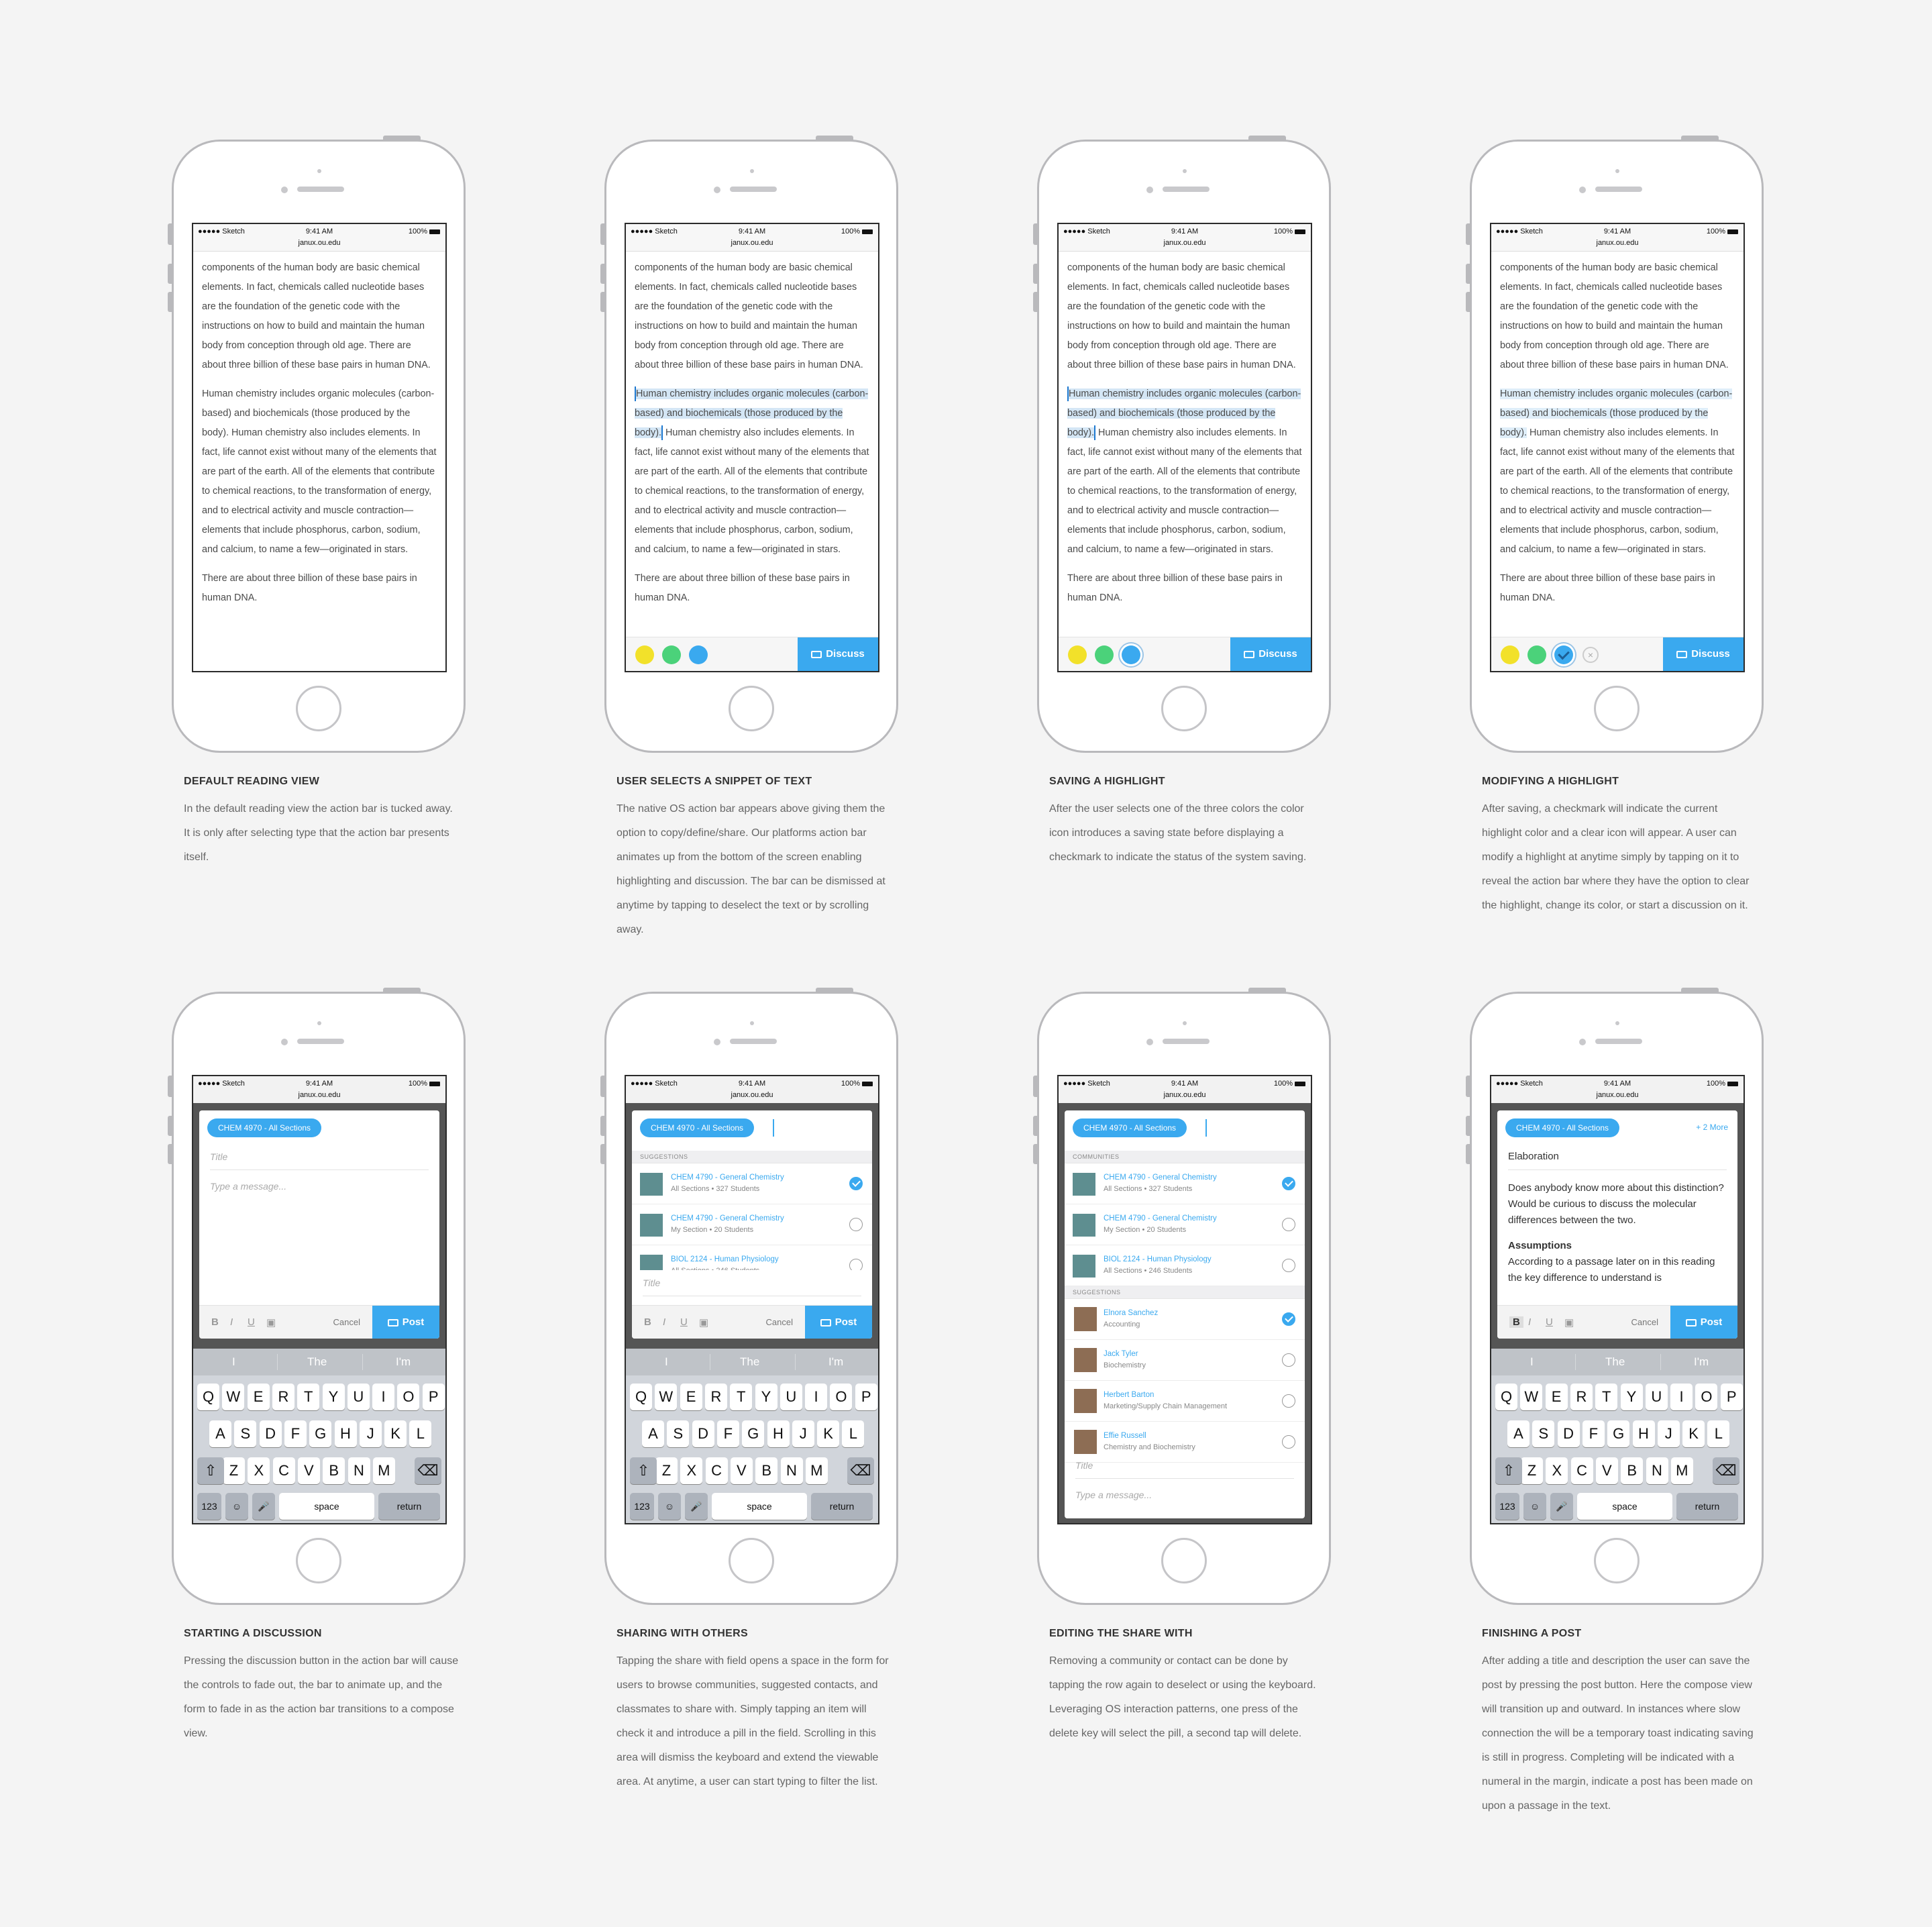 The image size is (1932, 1927). Describe the element at coordinates (1606, 1397) in the screenshot. I see `key-t: T` at that location.